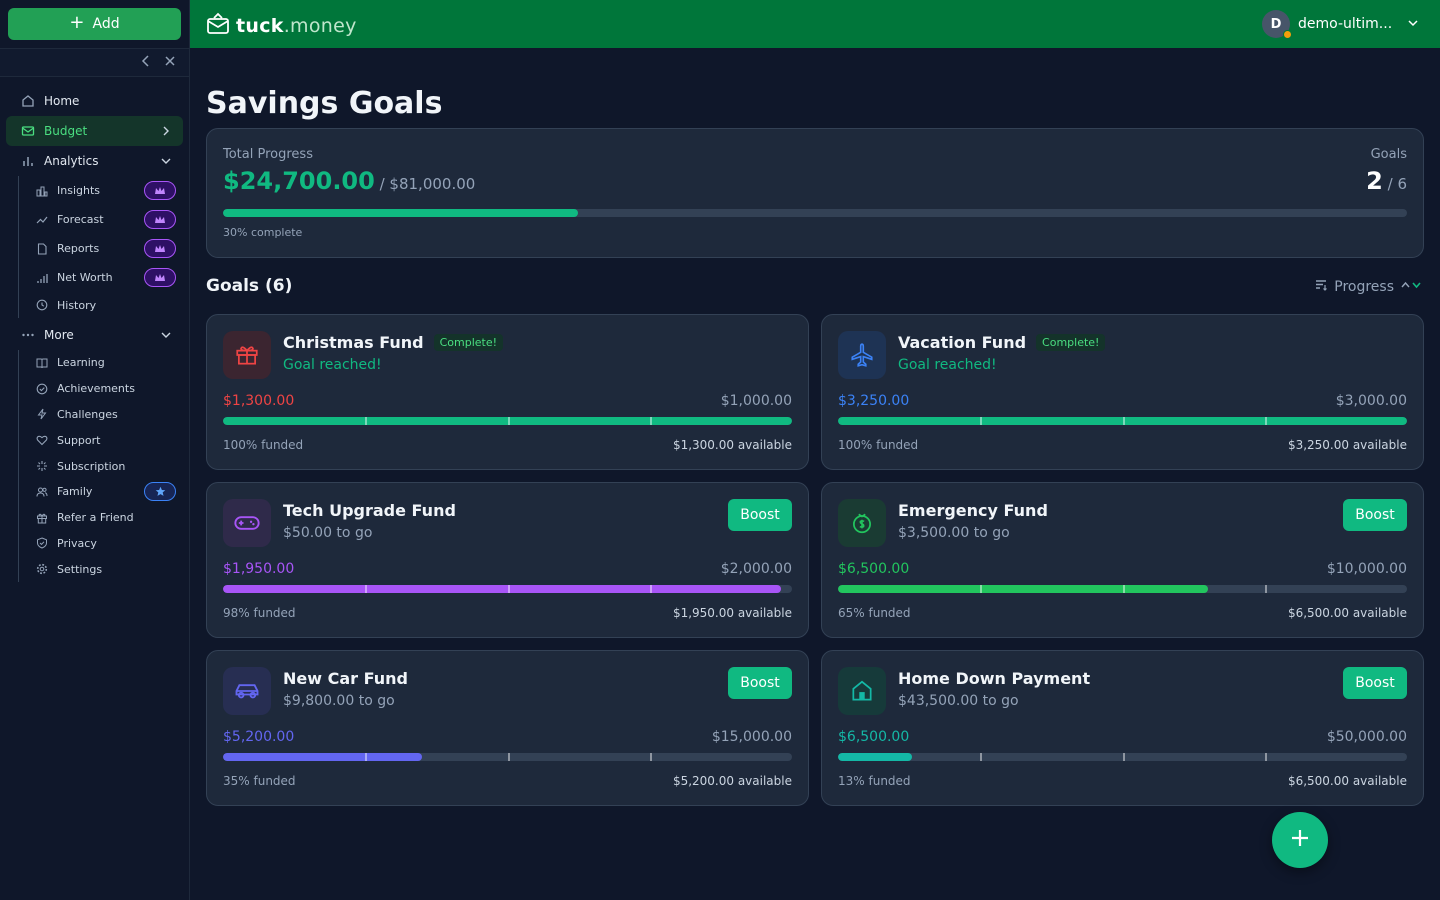 The width and height of the screenshot is (1440, 900). What do you see at coordinates (94, 24) in the screenshot?
I see `add-button: + Add` at bounding box center [94, 24].